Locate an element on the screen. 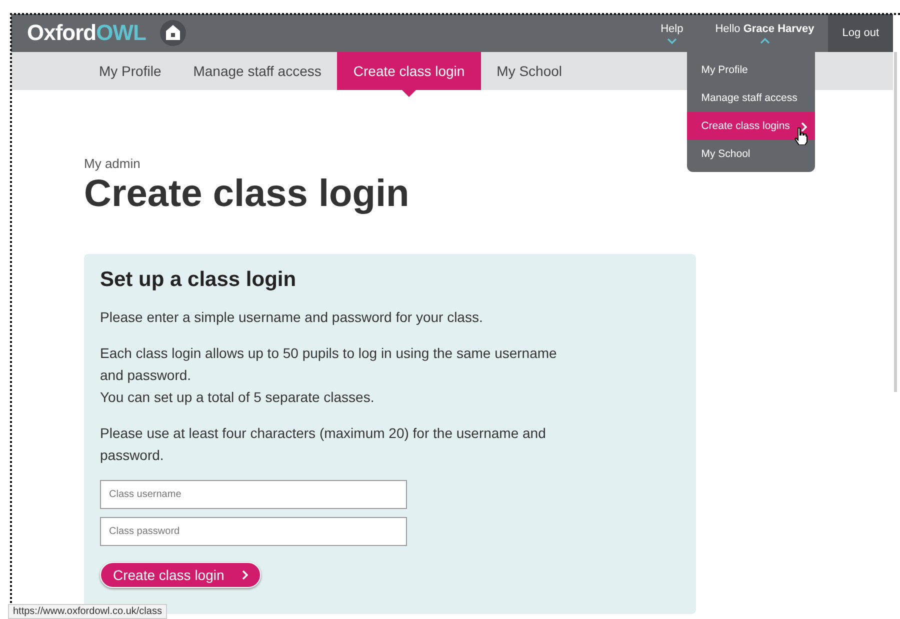 This screenshot has width=900, height=619. create-button: Create class login is located at coordinates (181, 575).